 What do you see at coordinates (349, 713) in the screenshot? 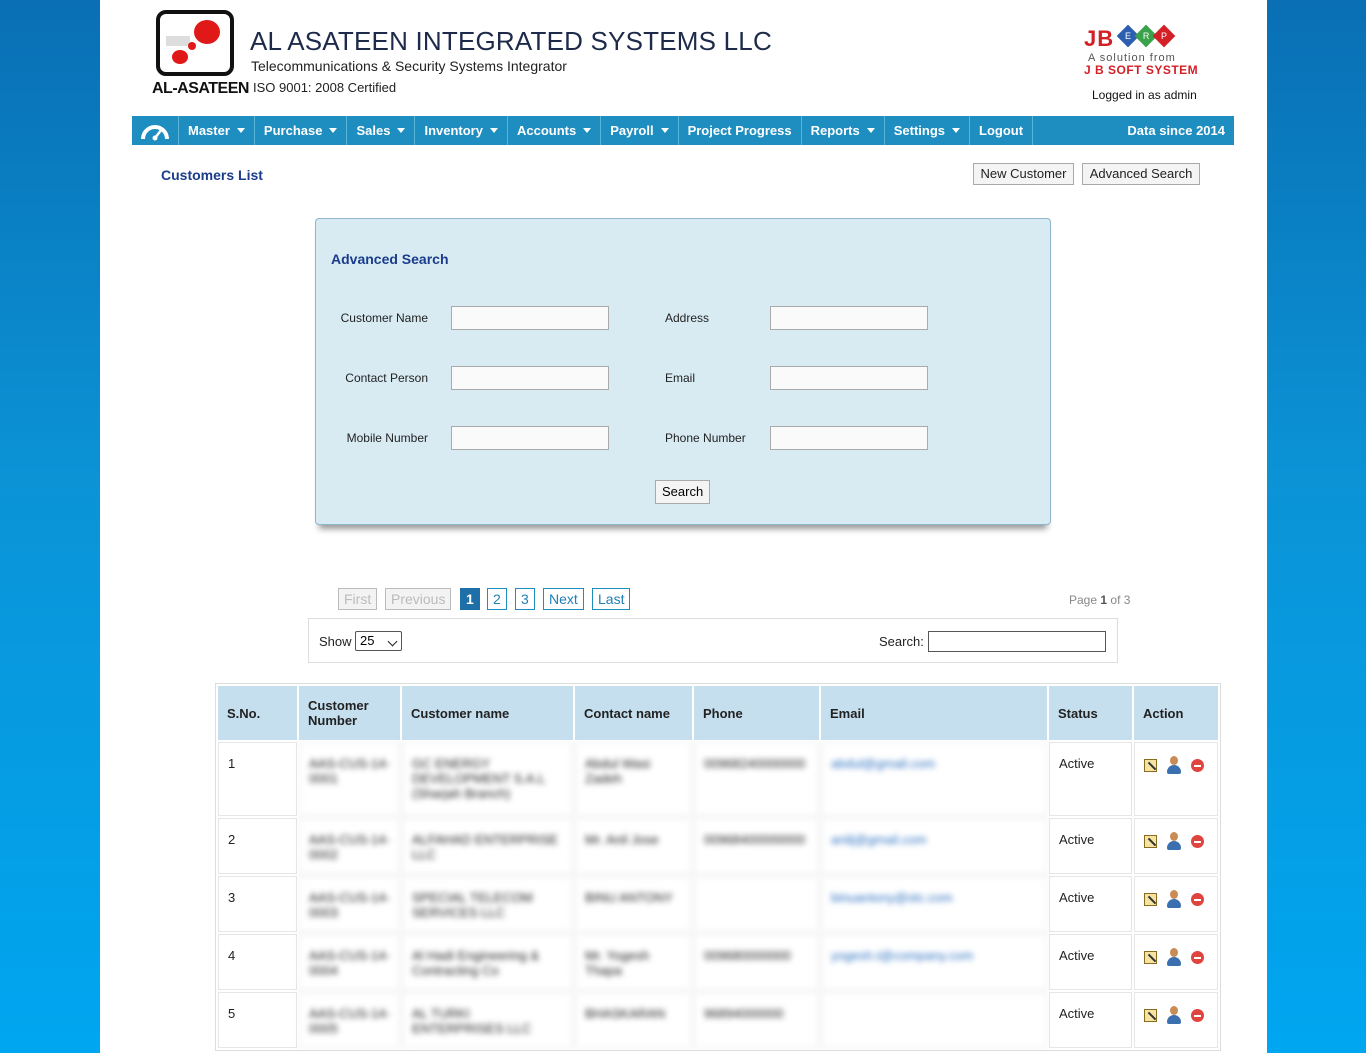
I see `col-customer-number: Customer Number` at bounding box center [349, 713].